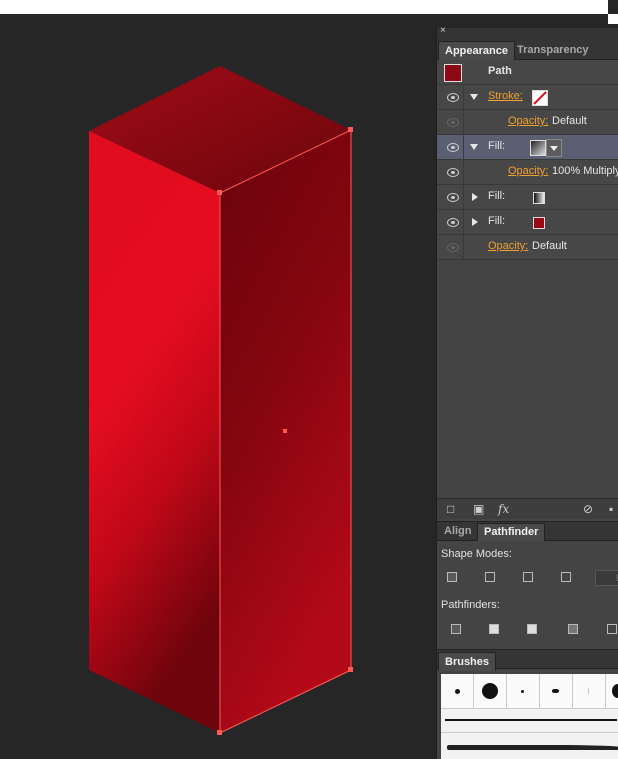 This screenshot has height=759, width=618. What do you see at coordinates (540, 98) in the screenshot?
I see `stroke-swatch-none` at bounding box center [540, 98].